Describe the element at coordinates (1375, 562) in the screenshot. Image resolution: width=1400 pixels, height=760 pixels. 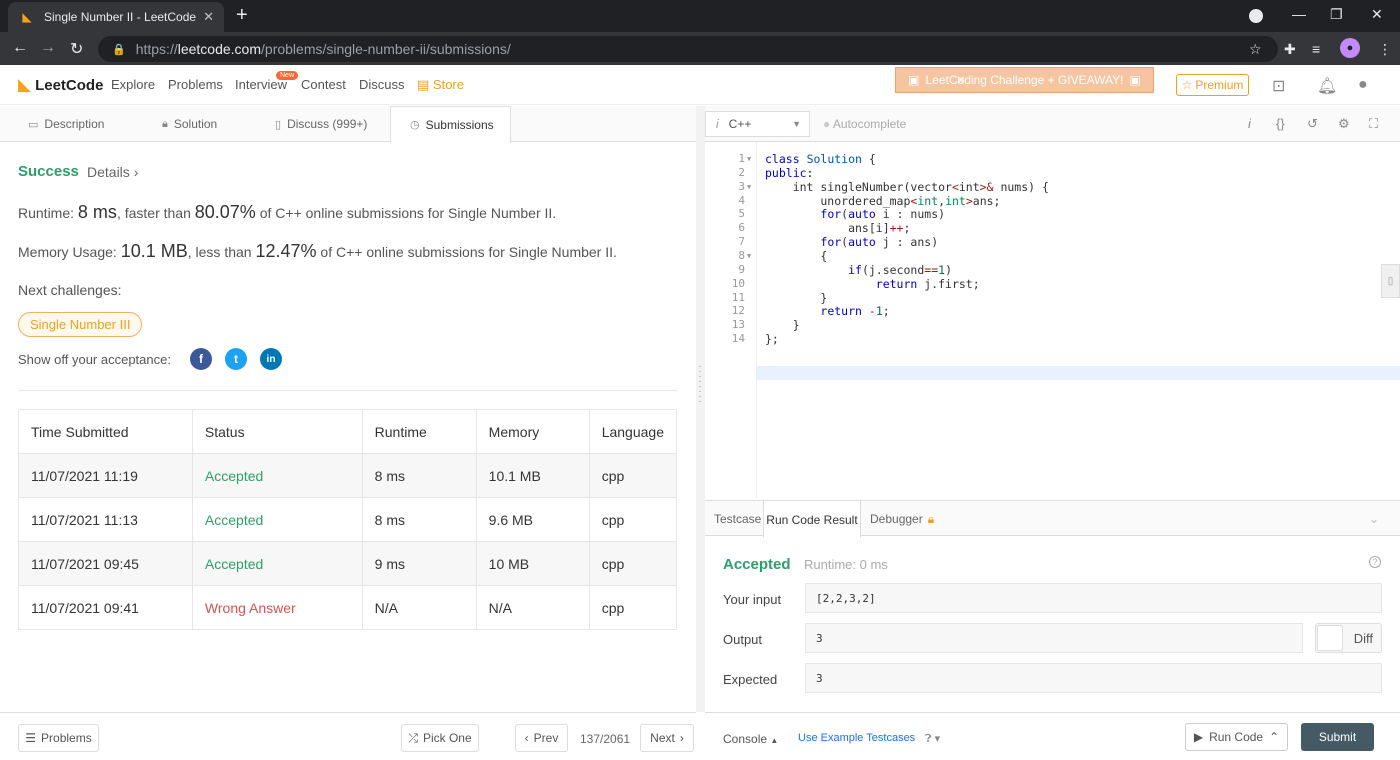
I see `help-icon: ?` at that location.